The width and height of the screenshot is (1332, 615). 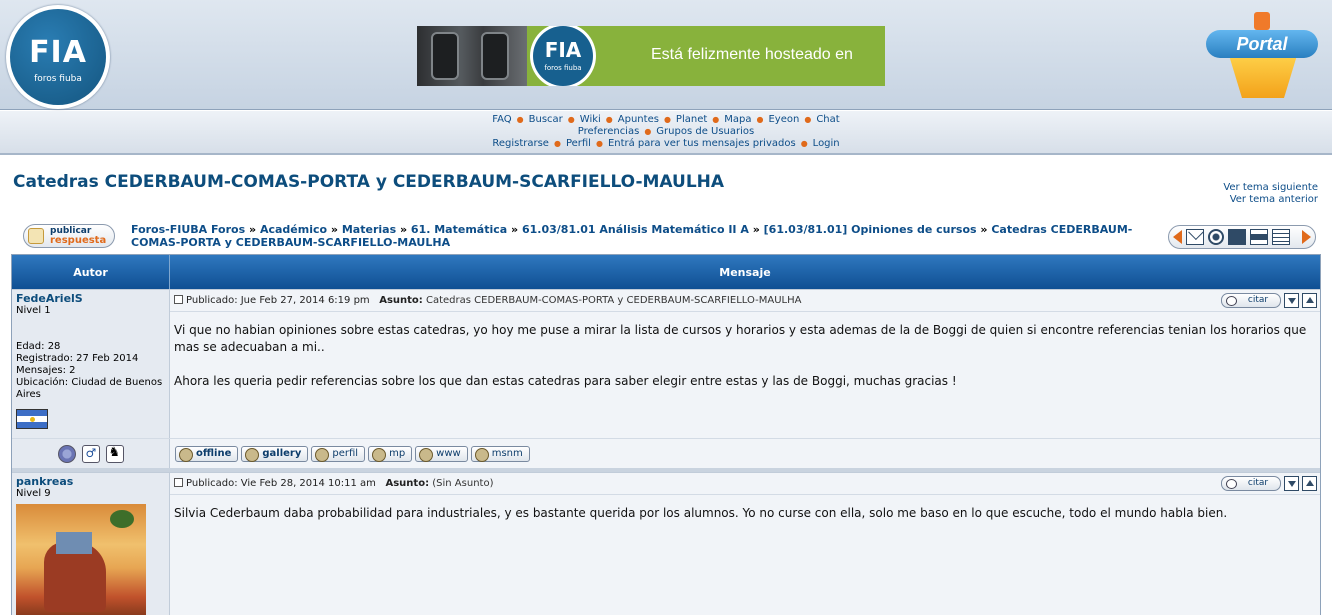 I want to click on breadcrumb-item: Foros-FIUBA Foros, so click(x=188, y=229).